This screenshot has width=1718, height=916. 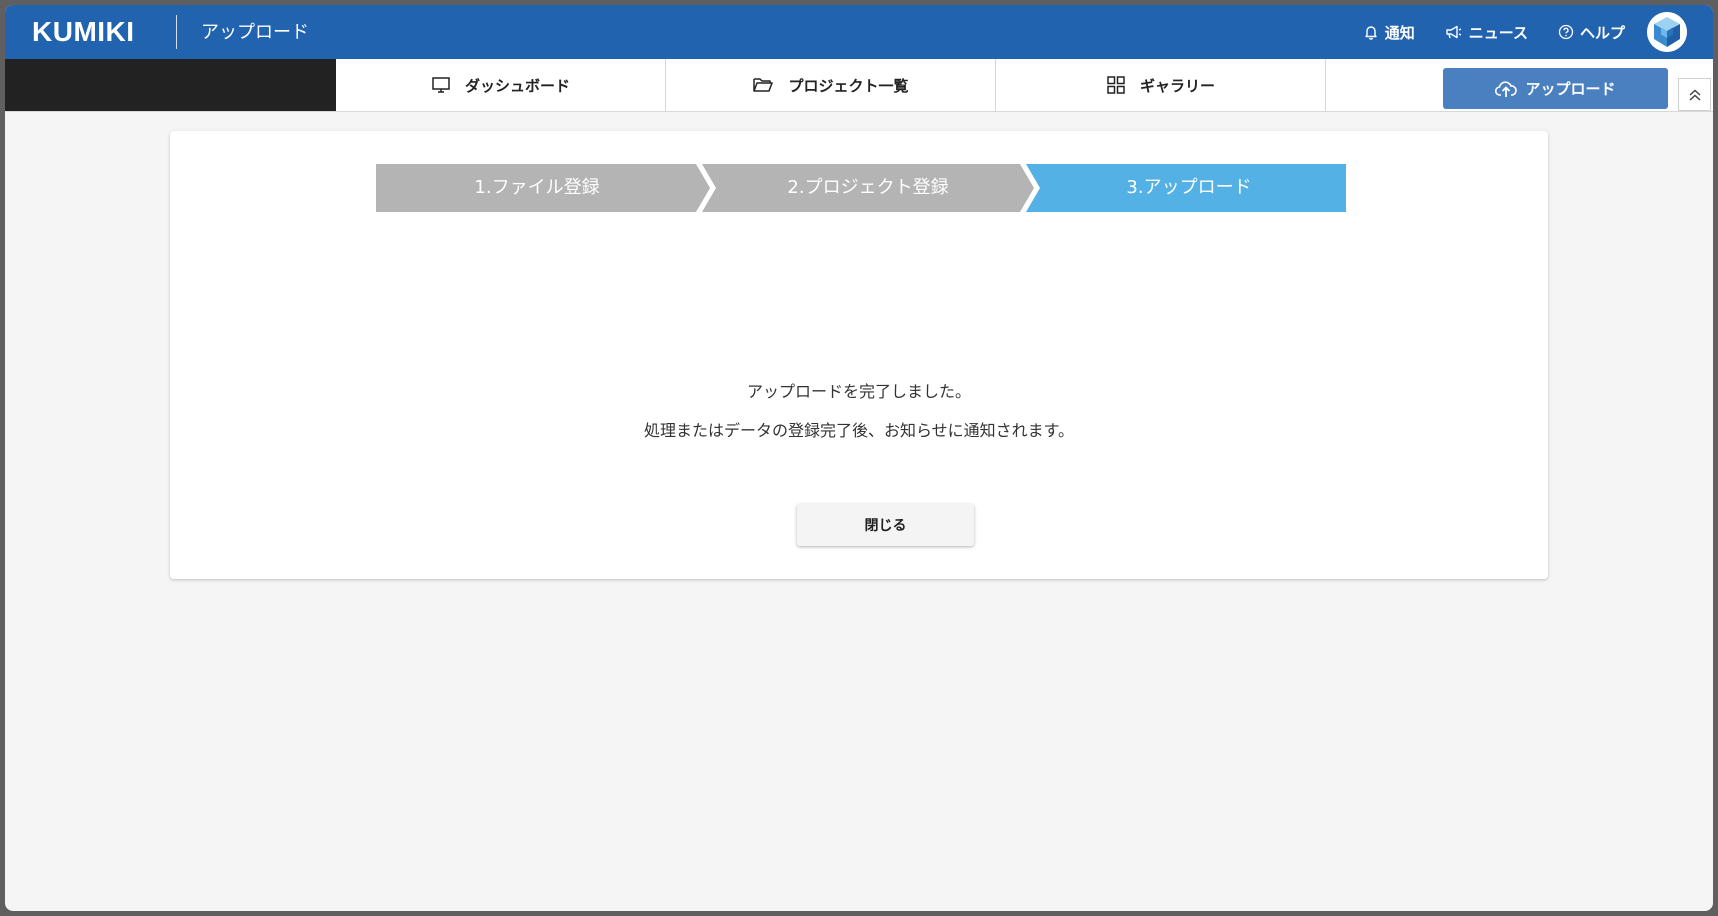 I want to click on cube-avatar-icon, so click(x=1667, y=32).